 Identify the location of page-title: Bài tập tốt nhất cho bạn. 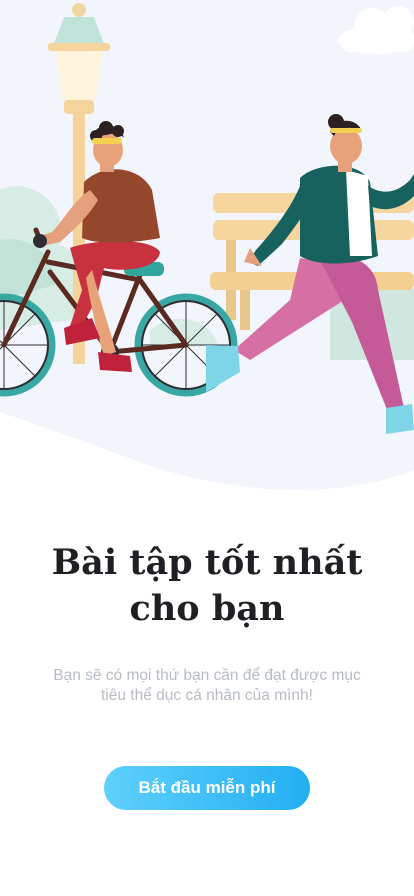
(207, 586).